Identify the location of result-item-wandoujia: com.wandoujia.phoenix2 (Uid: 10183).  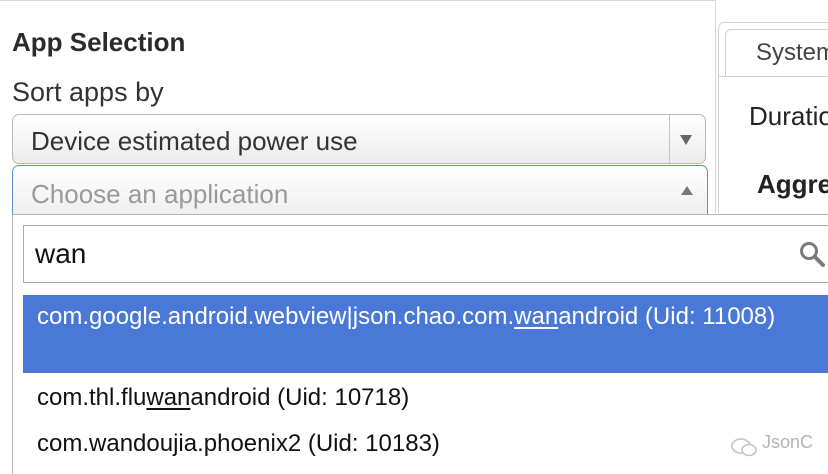
(425, 445).